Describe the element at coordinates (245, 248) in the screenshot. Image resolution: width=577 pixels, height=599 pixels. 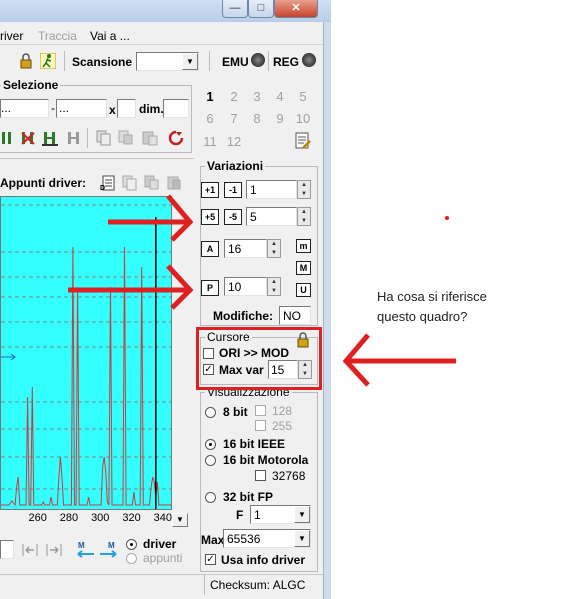
I see `a-value-field: 16` at that location.